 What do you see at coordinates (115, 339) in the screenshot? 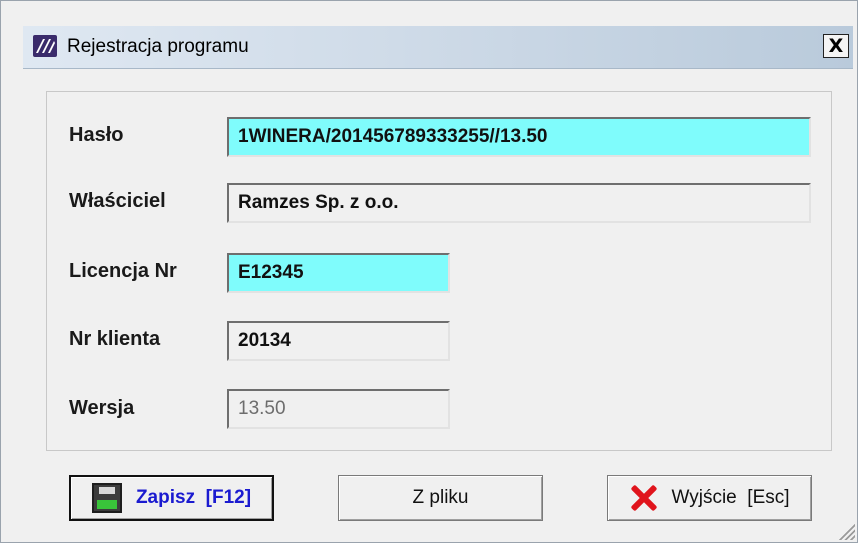
I see `client-number-label: Nr klienta` at bounding box center [115, 339].